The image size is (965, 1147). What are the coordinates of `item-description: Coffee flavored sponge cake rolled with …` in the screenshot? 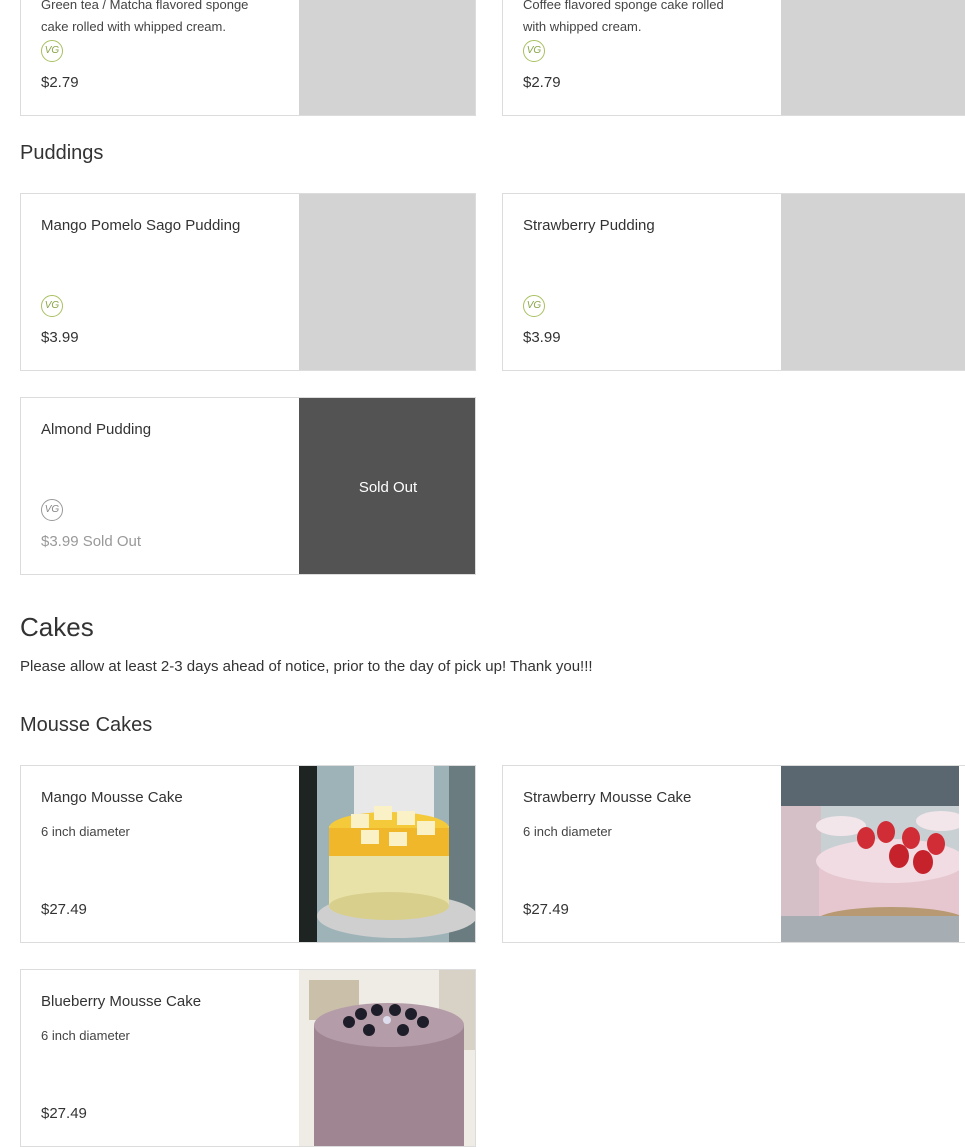 It's located at (623, 17).